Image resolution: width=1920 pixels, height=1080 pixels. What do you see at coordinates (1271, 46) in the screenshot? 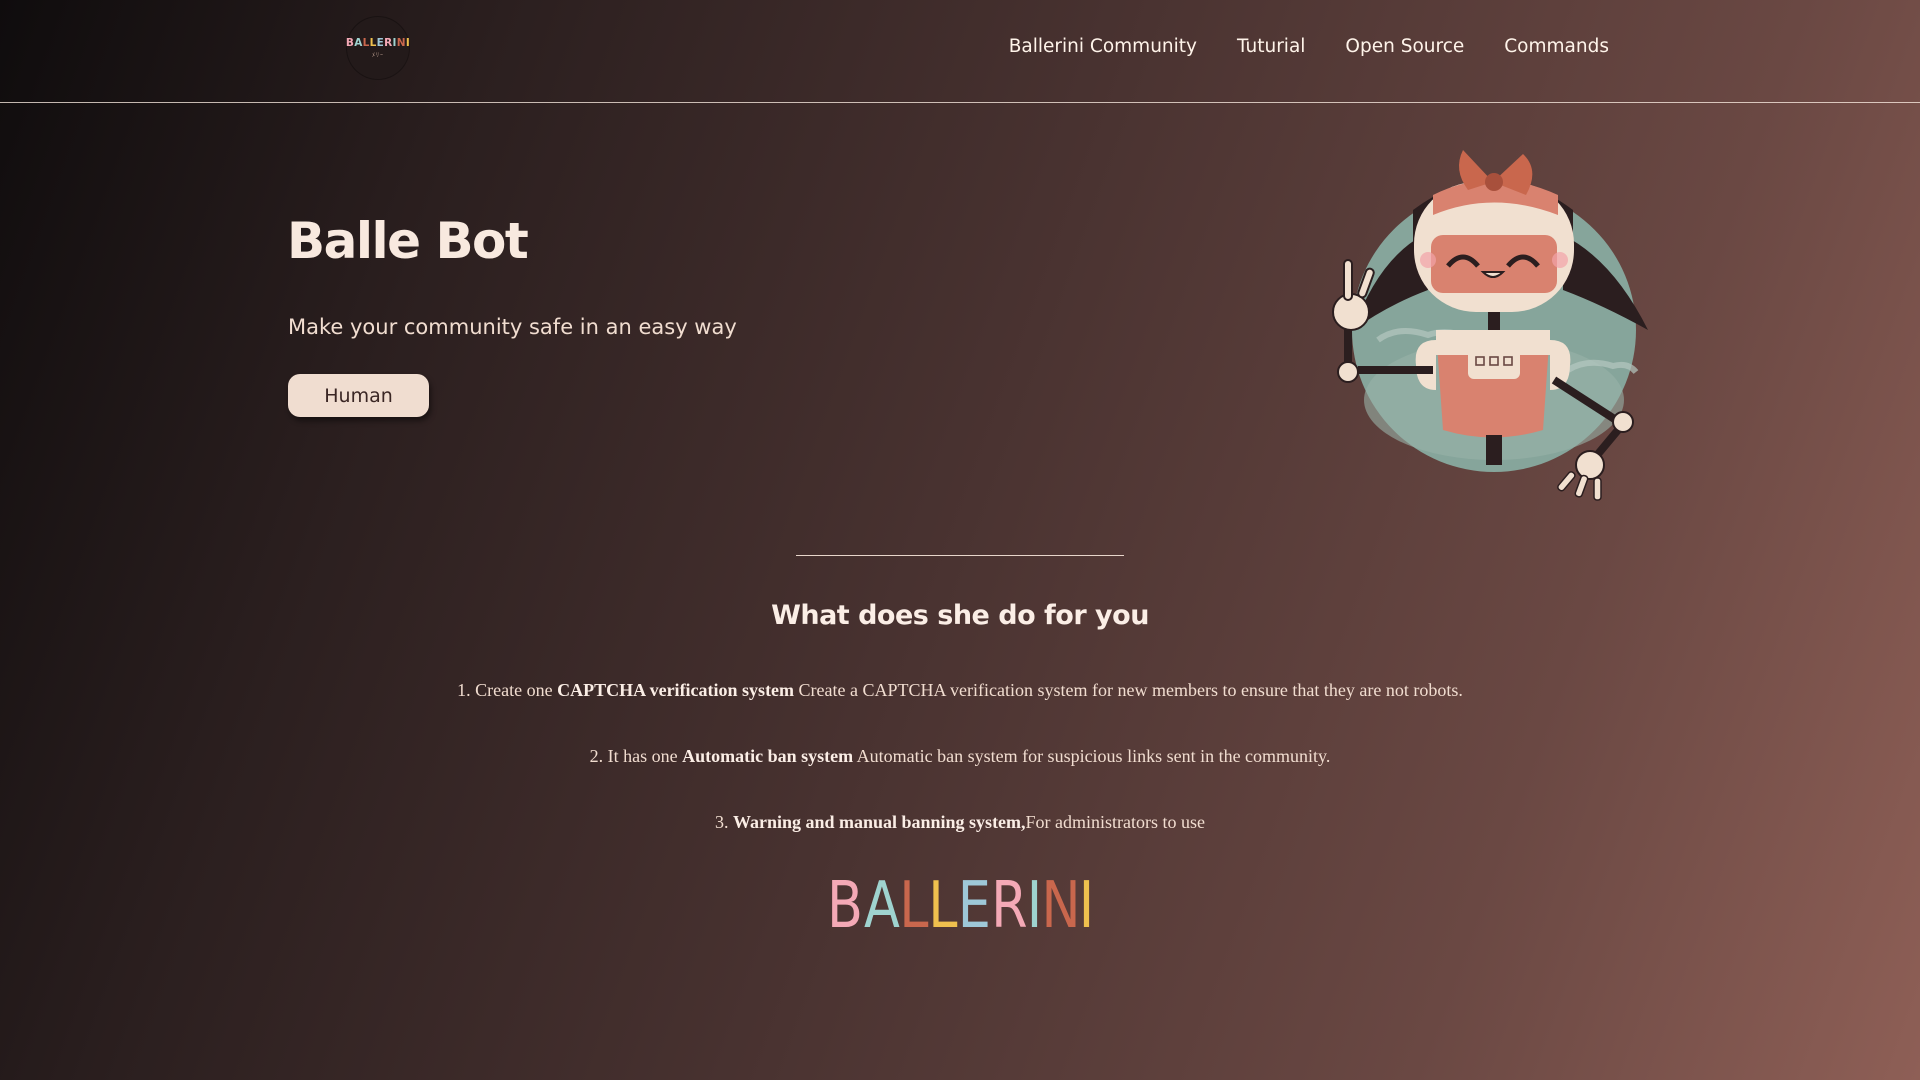
I see `nav-tutorial: Tuturial` at bounding box center [1271, 46].